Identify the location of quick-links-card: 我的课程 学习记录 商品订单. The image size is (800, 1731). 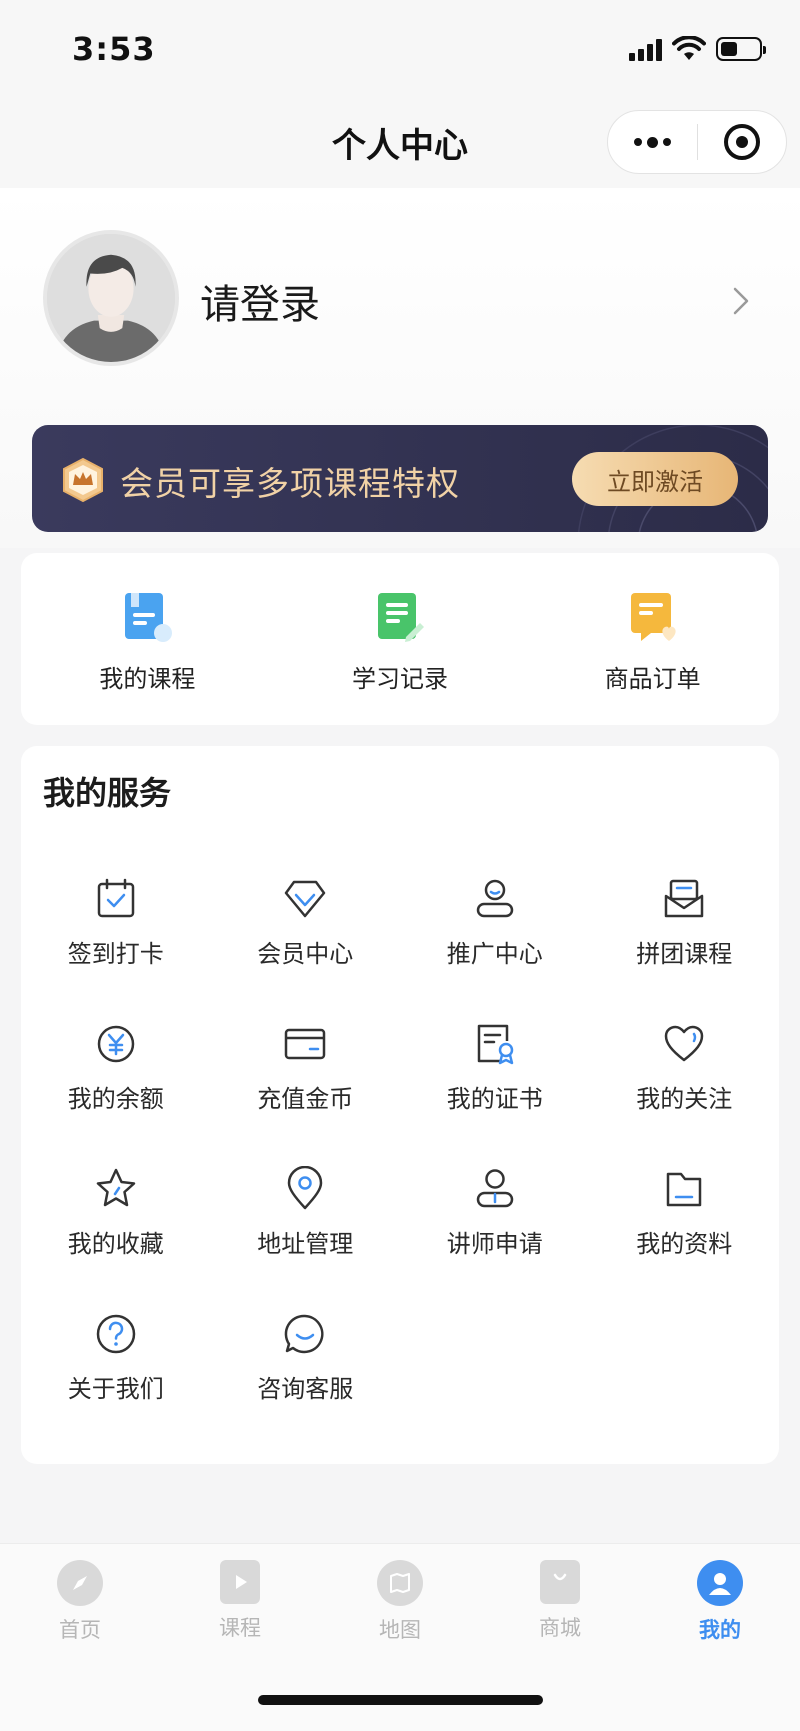
(400, 639).